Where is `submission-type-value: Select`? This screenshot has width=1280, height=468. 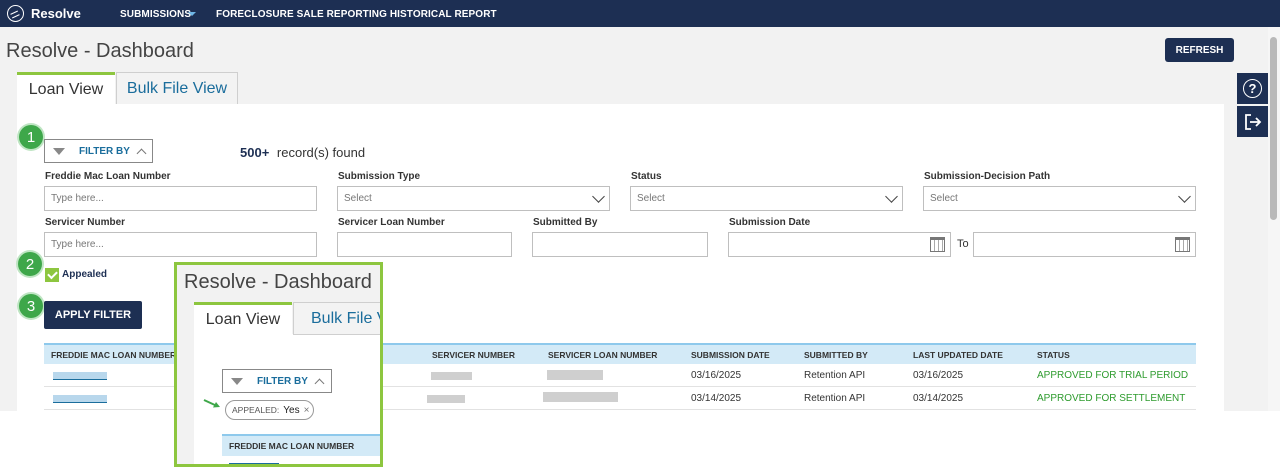
submission-type-value: Select is located at coordinates (358, 198).